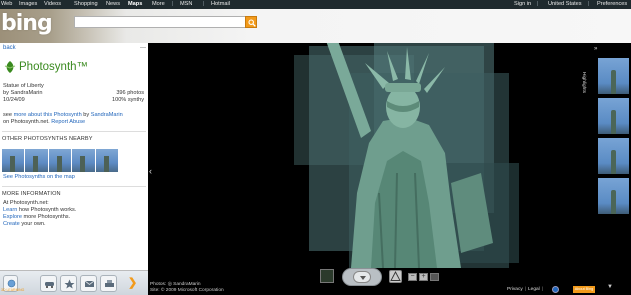 The width and height of the screenshot is (631, 295). I want to click on expand-arrow-icon: ❯, so click(132, 282).